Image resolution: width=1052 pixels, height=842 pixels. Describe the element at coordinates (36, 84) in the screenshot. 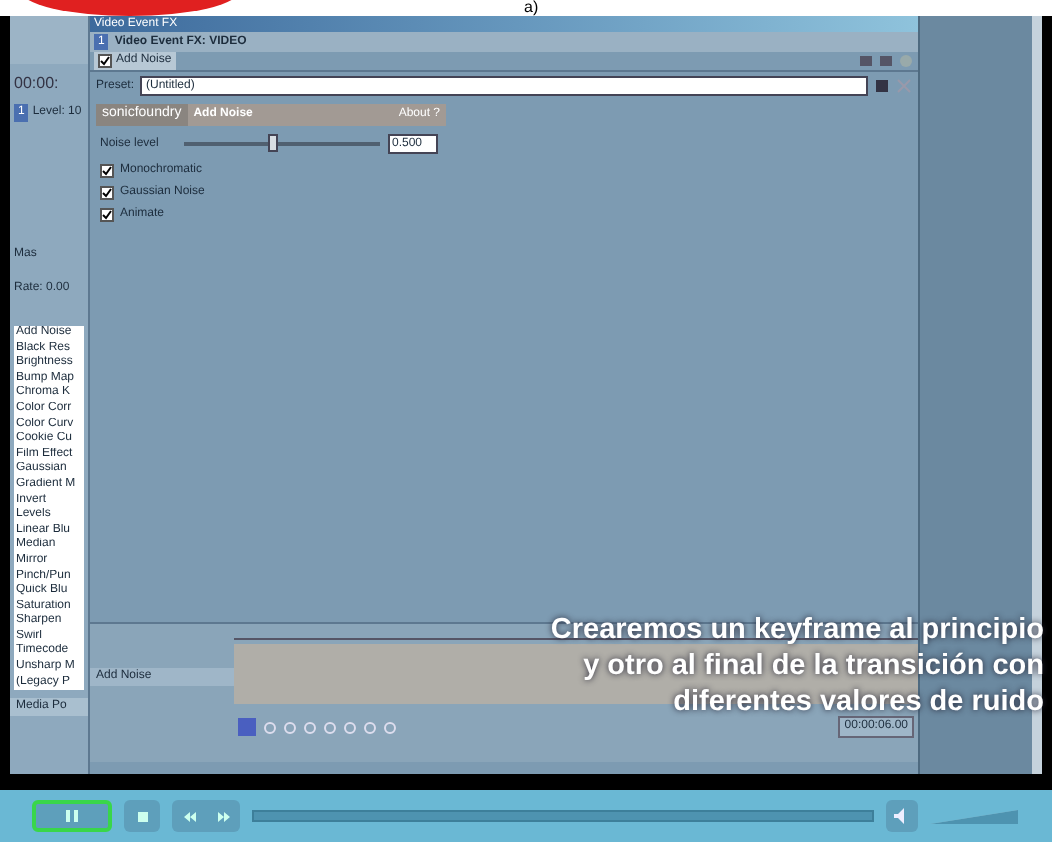

I see `timecode-text: 00:00:` at that location.